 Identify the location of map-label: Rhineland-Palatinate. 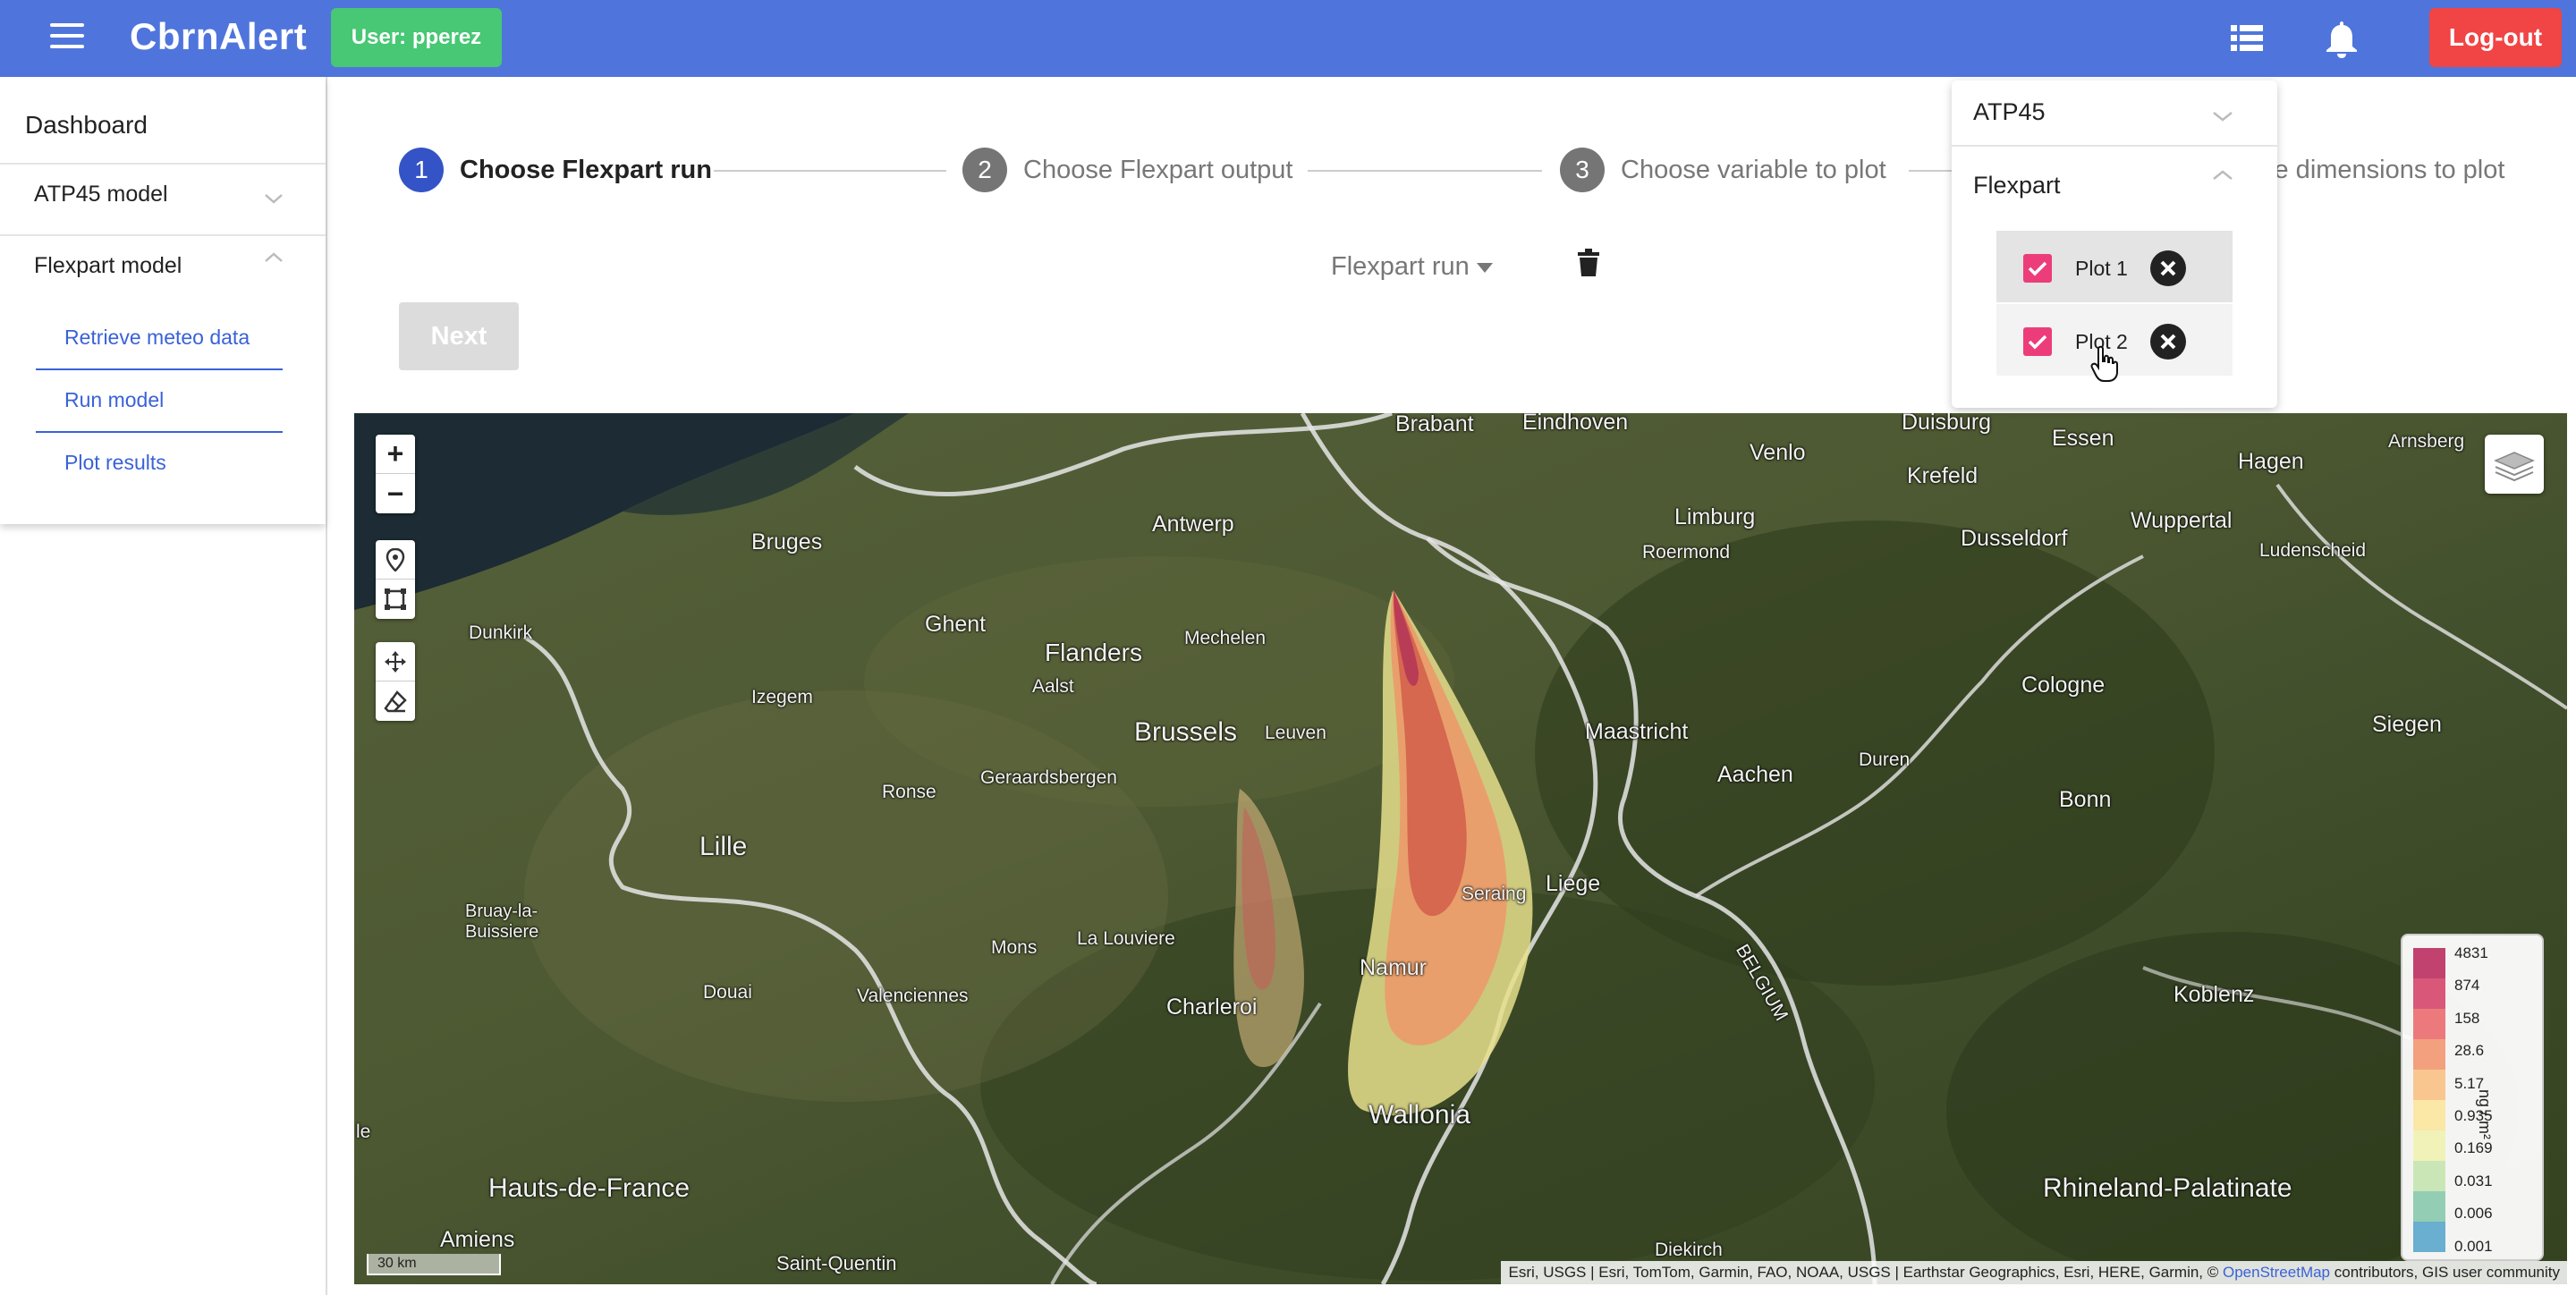
(2167, 1188).